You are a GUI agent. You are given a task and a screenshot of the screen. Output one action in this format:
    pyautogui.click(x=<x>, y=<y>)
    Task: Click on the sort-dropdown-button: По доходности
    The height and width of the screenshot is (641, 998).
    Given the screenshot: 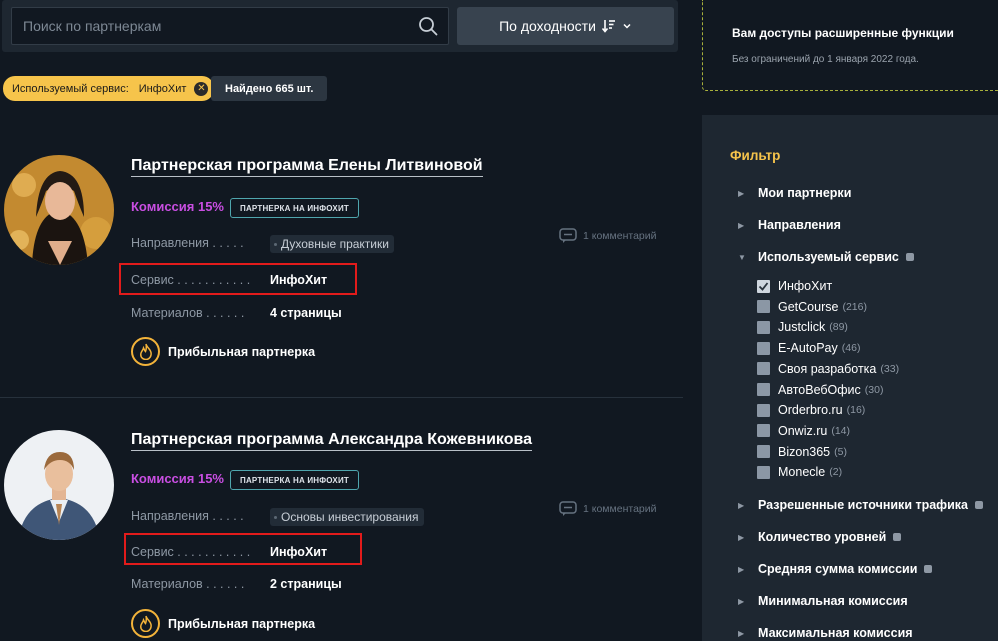 What is the action you would take?
    pyautogui.click(x=565, y=26)
    